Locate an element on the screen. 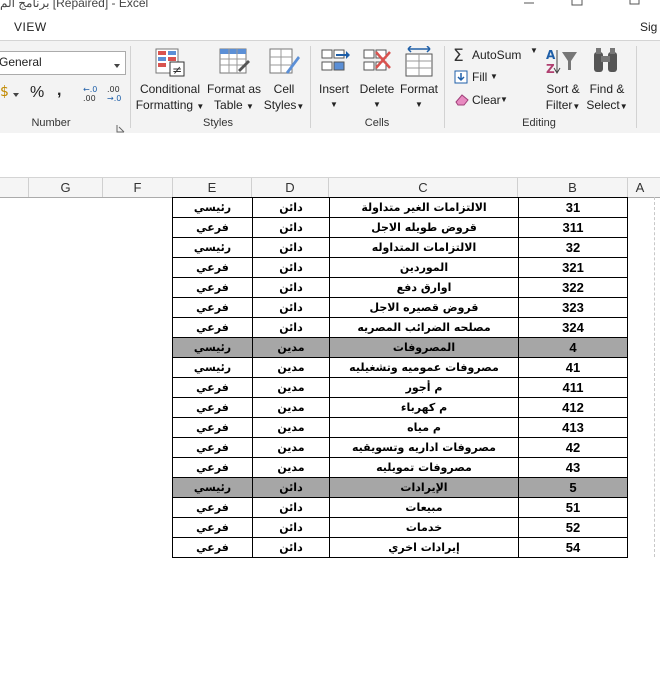 This screenshot has width=660, height=676. cell-account-code: 412 is located at coordinates (573, 407).